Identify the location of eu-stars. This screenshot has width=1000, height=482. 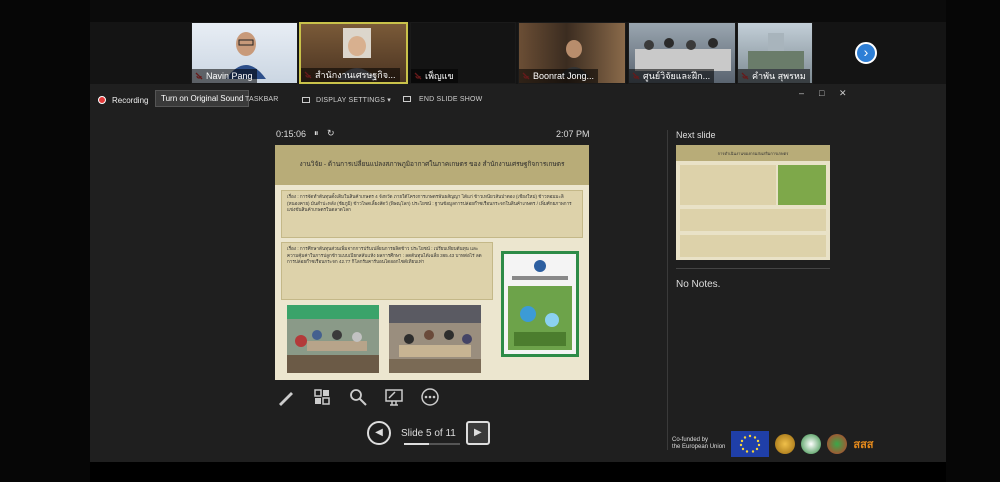
(750, 443).